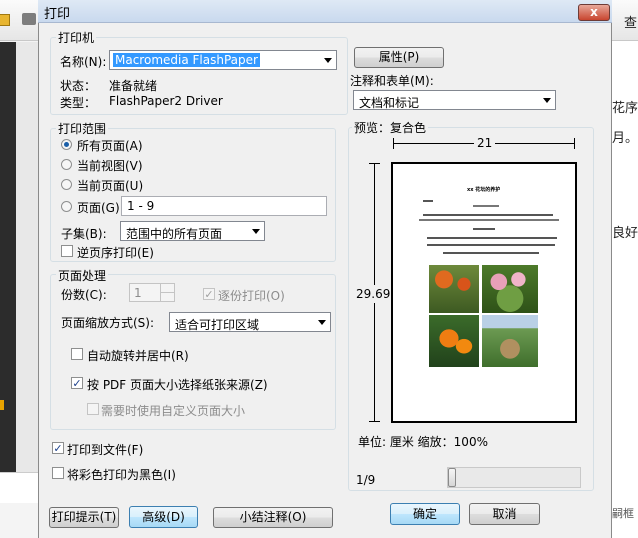 The image size is (638, 538). I want to click on page-slider-thumb, so click(452, 477).